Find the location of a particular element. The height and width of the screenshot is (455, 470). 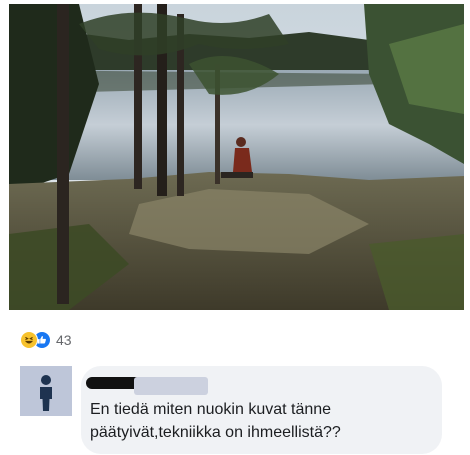

avatar is located at coordinates (46, 391).